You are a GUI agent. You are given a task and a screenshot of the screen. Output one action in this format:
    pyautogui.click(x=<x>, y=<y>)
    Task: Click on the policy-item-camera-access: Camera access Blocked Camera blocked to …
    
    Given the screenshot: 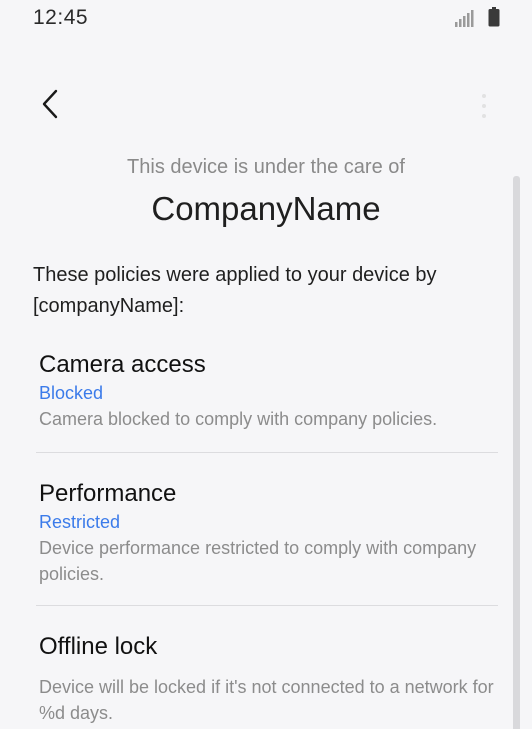 What is the action you would take?
    pyautogui.click(x=269, y=391)
    